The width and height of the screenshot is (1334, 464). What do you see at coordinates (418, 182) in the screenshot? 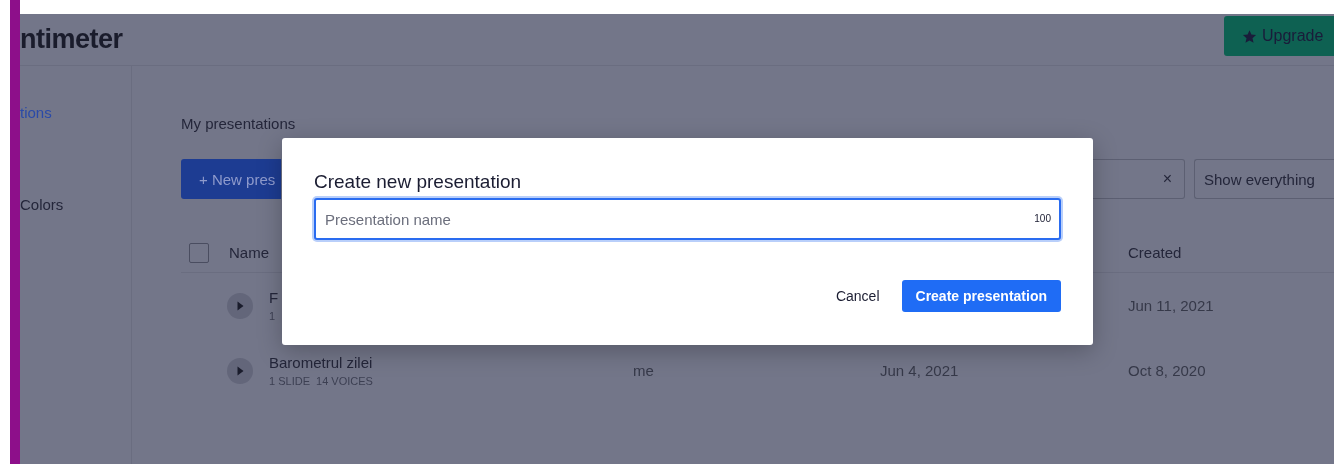
I see `dialog-title: Create new presentation` at bounding box center [418, 182].